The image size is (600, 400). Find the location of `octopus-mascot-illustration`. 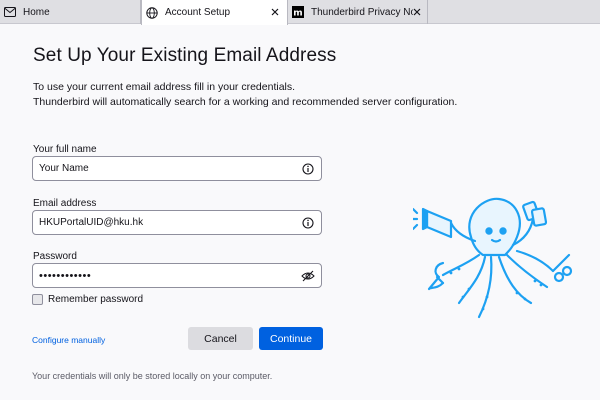

octopus-mascot-illustration is located at coordinates (493, 258).